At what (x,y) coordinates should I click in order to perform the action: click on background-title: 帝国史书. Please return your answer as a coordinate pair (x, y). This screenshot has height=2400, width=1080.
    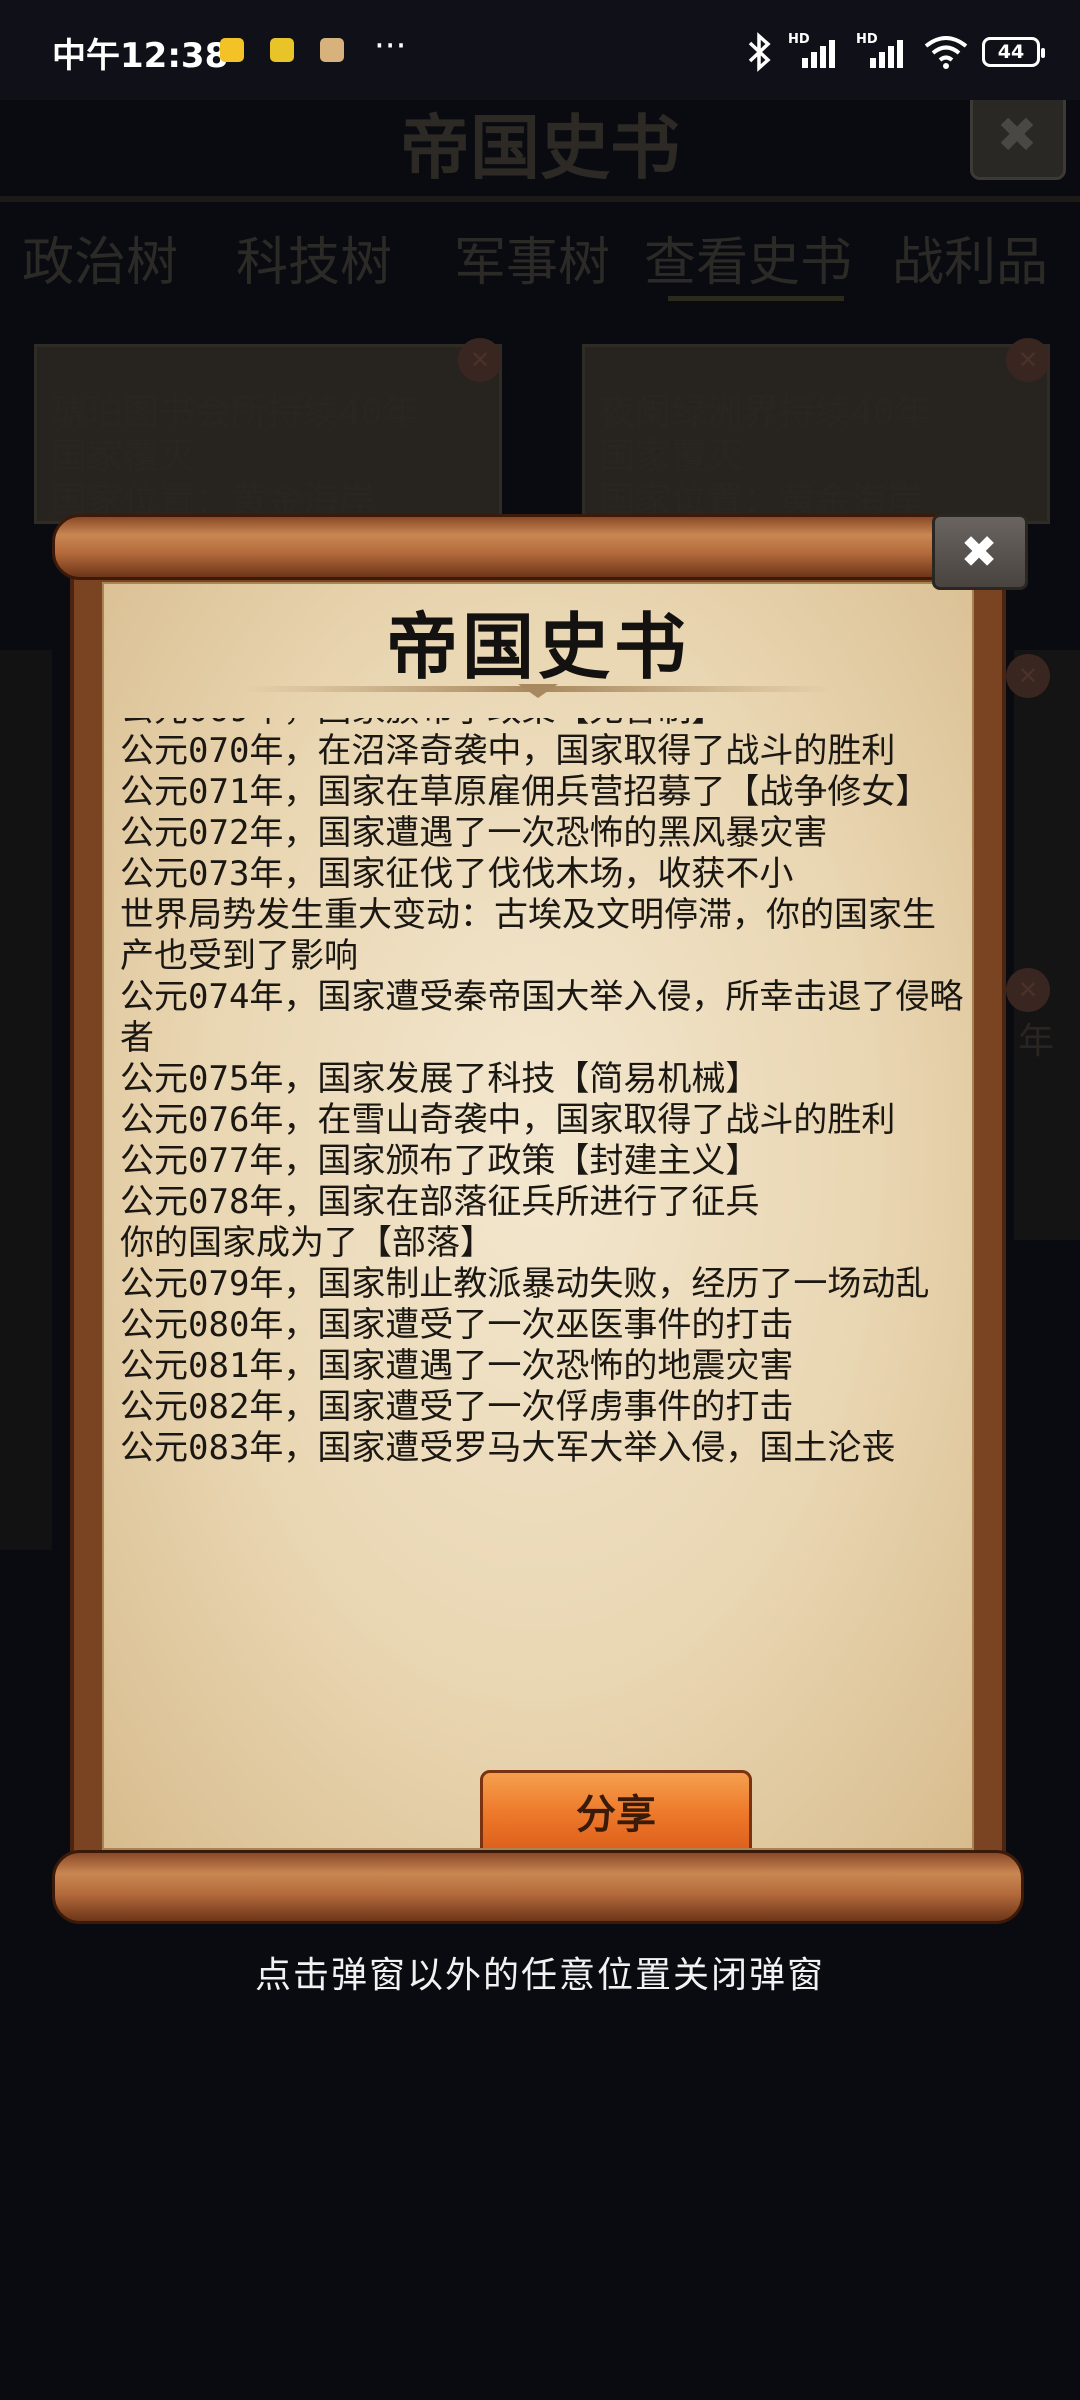
    Looking at the image, I should click on (540, 148).